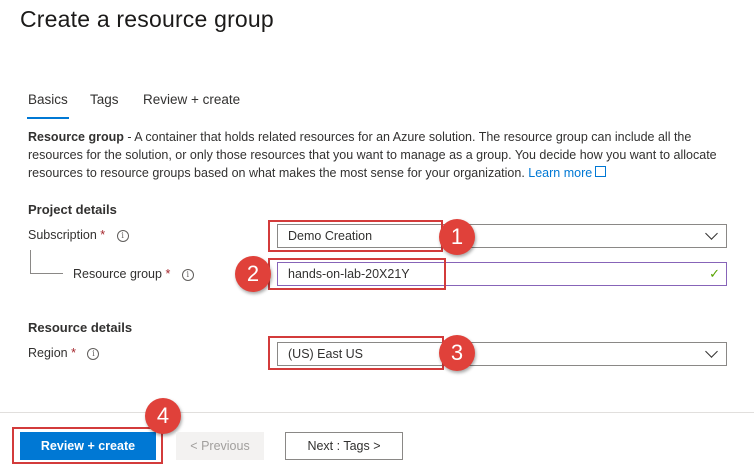 The image size is (754, 473). I want to click on resource-group-label-text: Resource group, so click(117, 274).